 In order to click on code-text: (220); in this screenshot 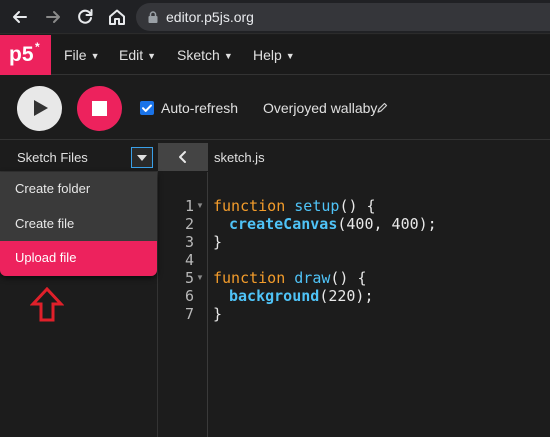, I will do `click(346, 296)`.